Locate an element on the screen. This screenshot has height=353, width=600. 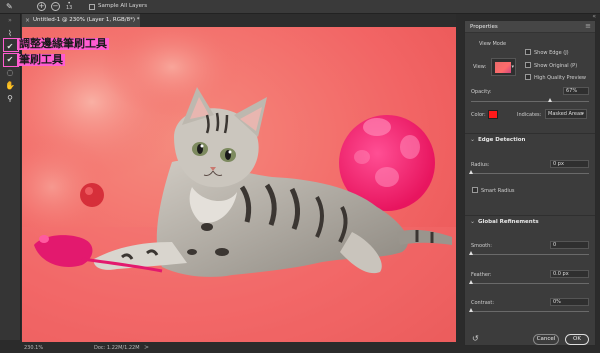
edge-detection-header: ⌄ Edge Detection is located at coordinates (530, 139).